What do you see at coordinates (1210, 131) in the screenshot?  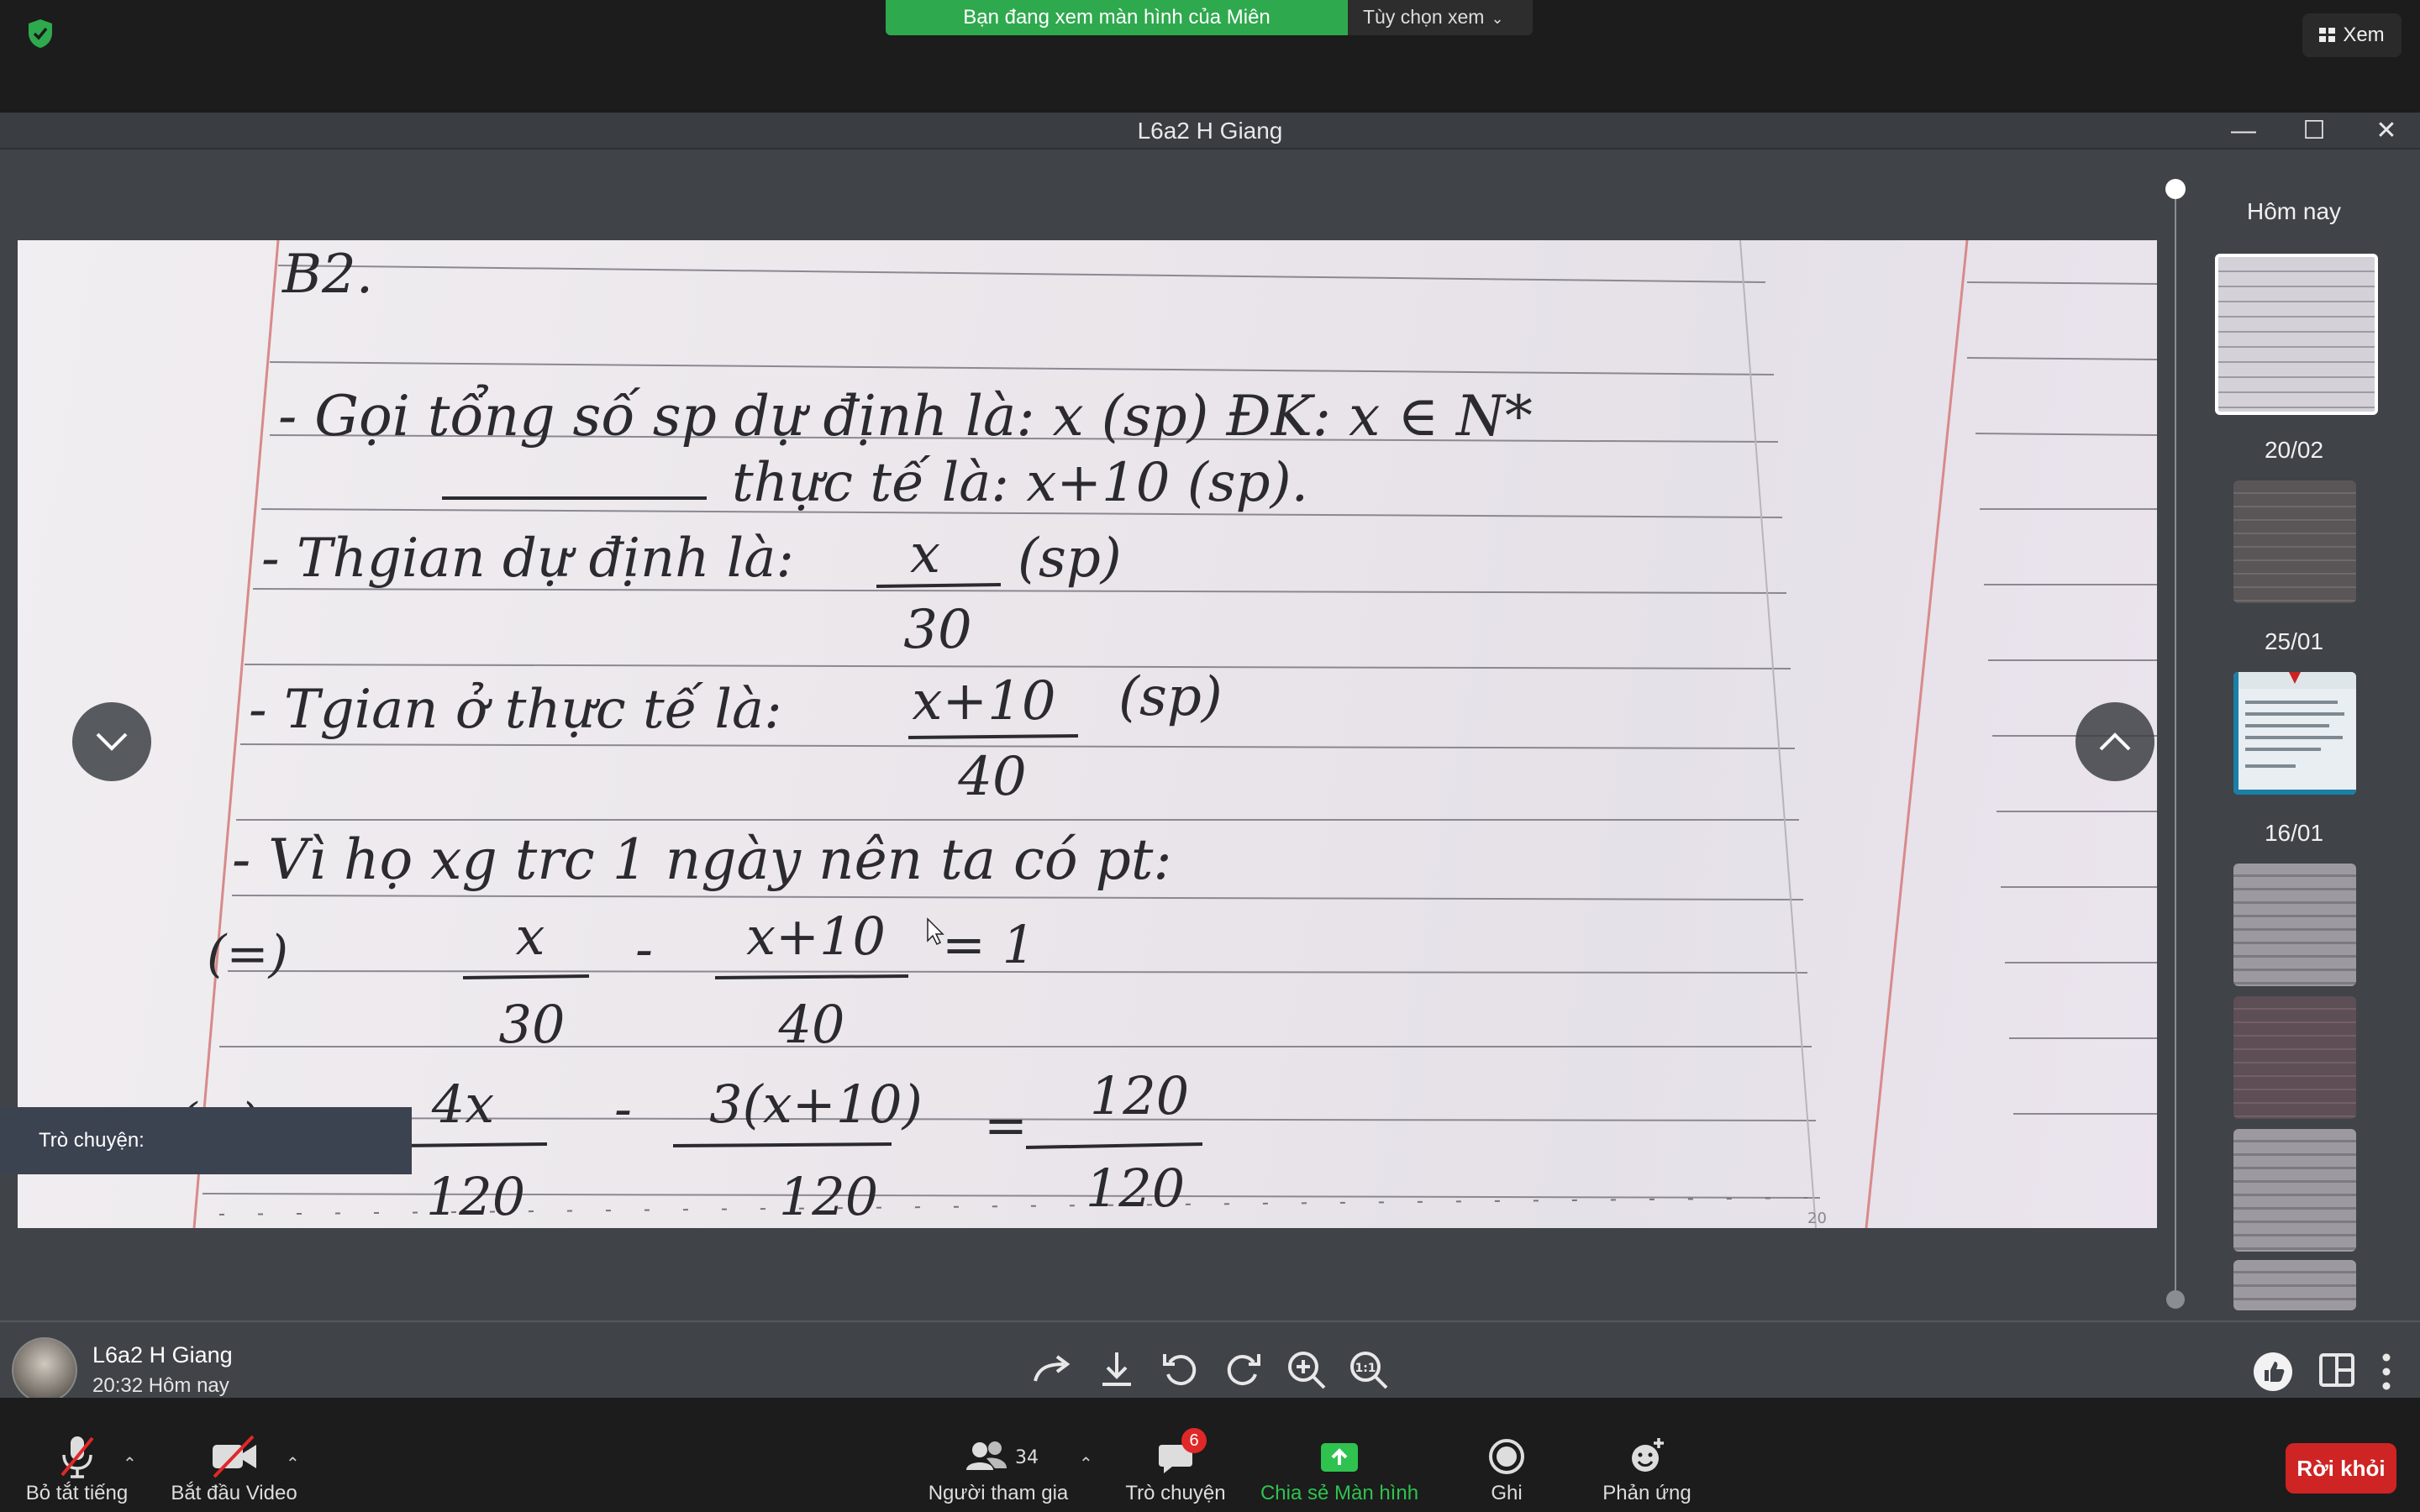 I see `viewer-title-bar: L6a2 H Giang — ☐ ✕` at bounding box center [1210, 131].